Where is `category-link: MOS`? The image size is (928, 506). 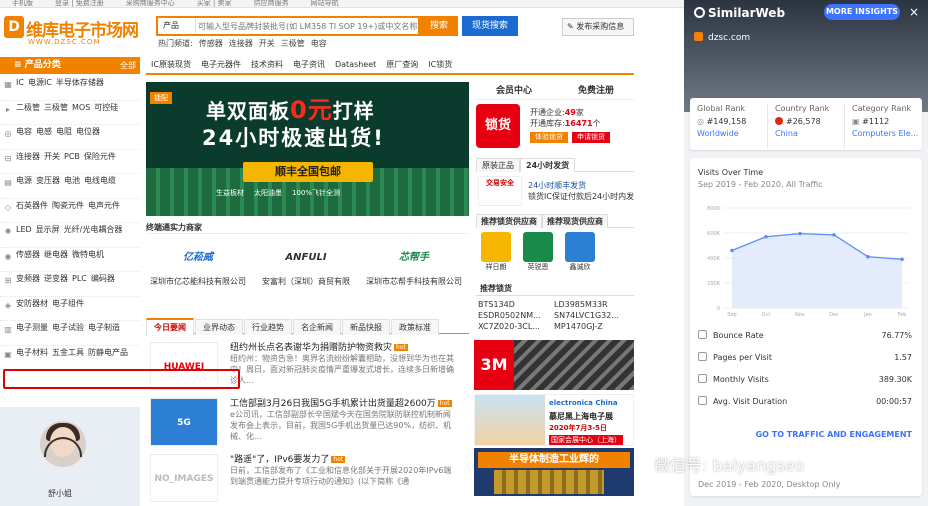
category-link: MOS is located at coordinates (81, 107).